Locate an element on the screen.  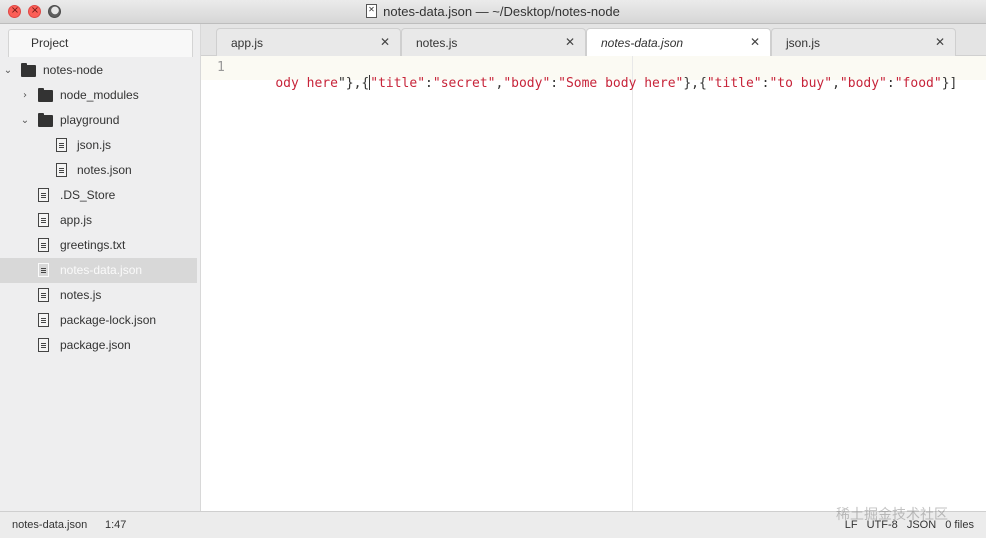
tree-item-label: notes.json is located at coordinates (104, 170).